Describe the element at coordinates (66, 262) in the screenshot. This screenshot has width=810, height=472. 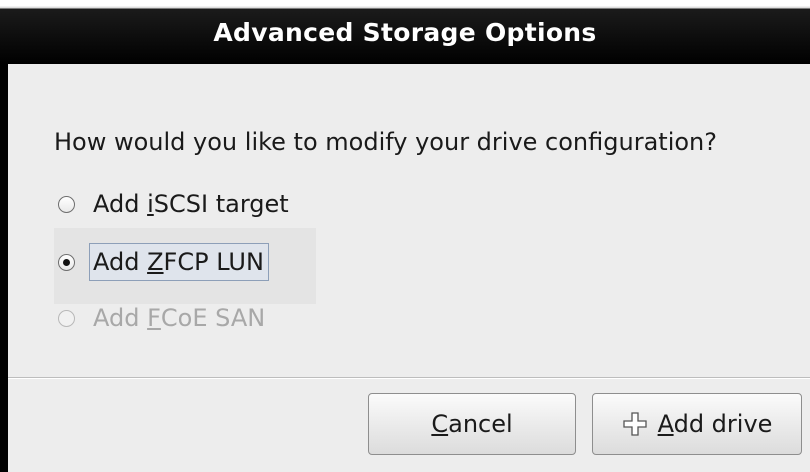
I see `radio-checked-icon` at that location.